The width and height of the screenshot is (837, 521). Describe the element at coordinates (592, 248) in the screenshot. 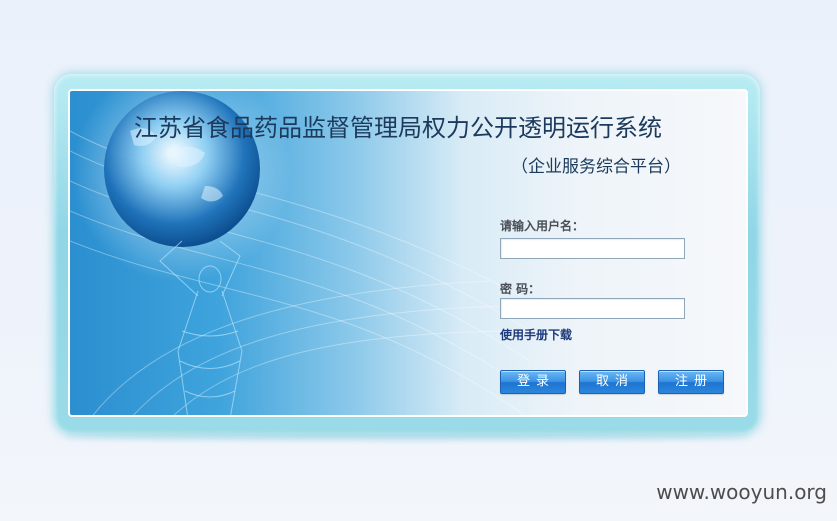

I see `username-input` at that location.